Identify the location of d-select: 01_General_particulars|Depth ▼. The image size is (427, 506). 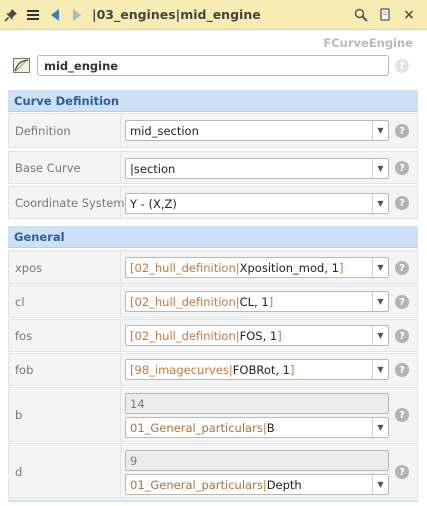
(257, 484).